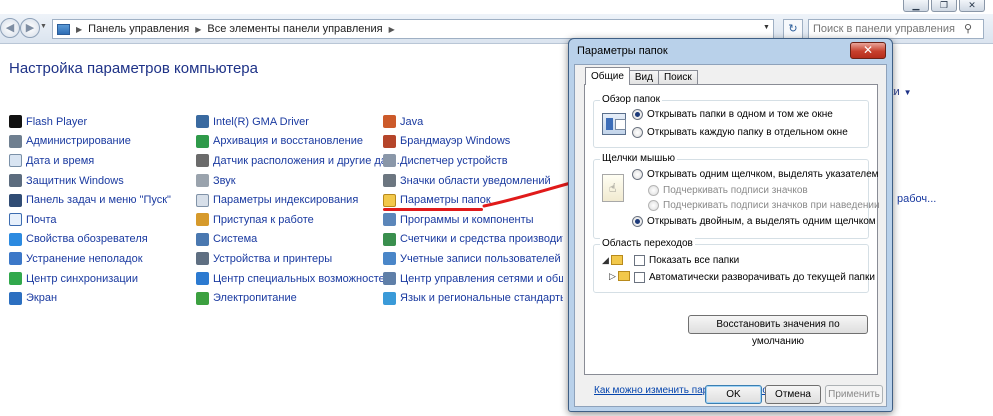  What do you see at coordinates (286, 200) in the screenshot?
I see `cp-item-indexing: Параметры индексирования` at bounding box center [286, 200].